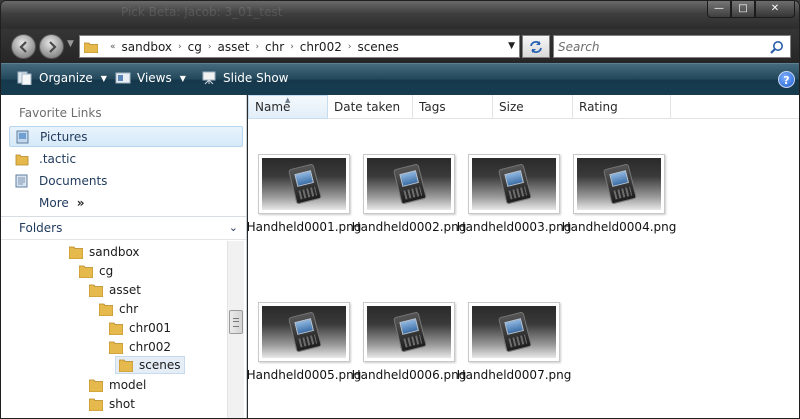 This screenshot has width=800, height=419. Describe the element at coordinates (23, 46) in the screenshot. I see `back-button` at that location.